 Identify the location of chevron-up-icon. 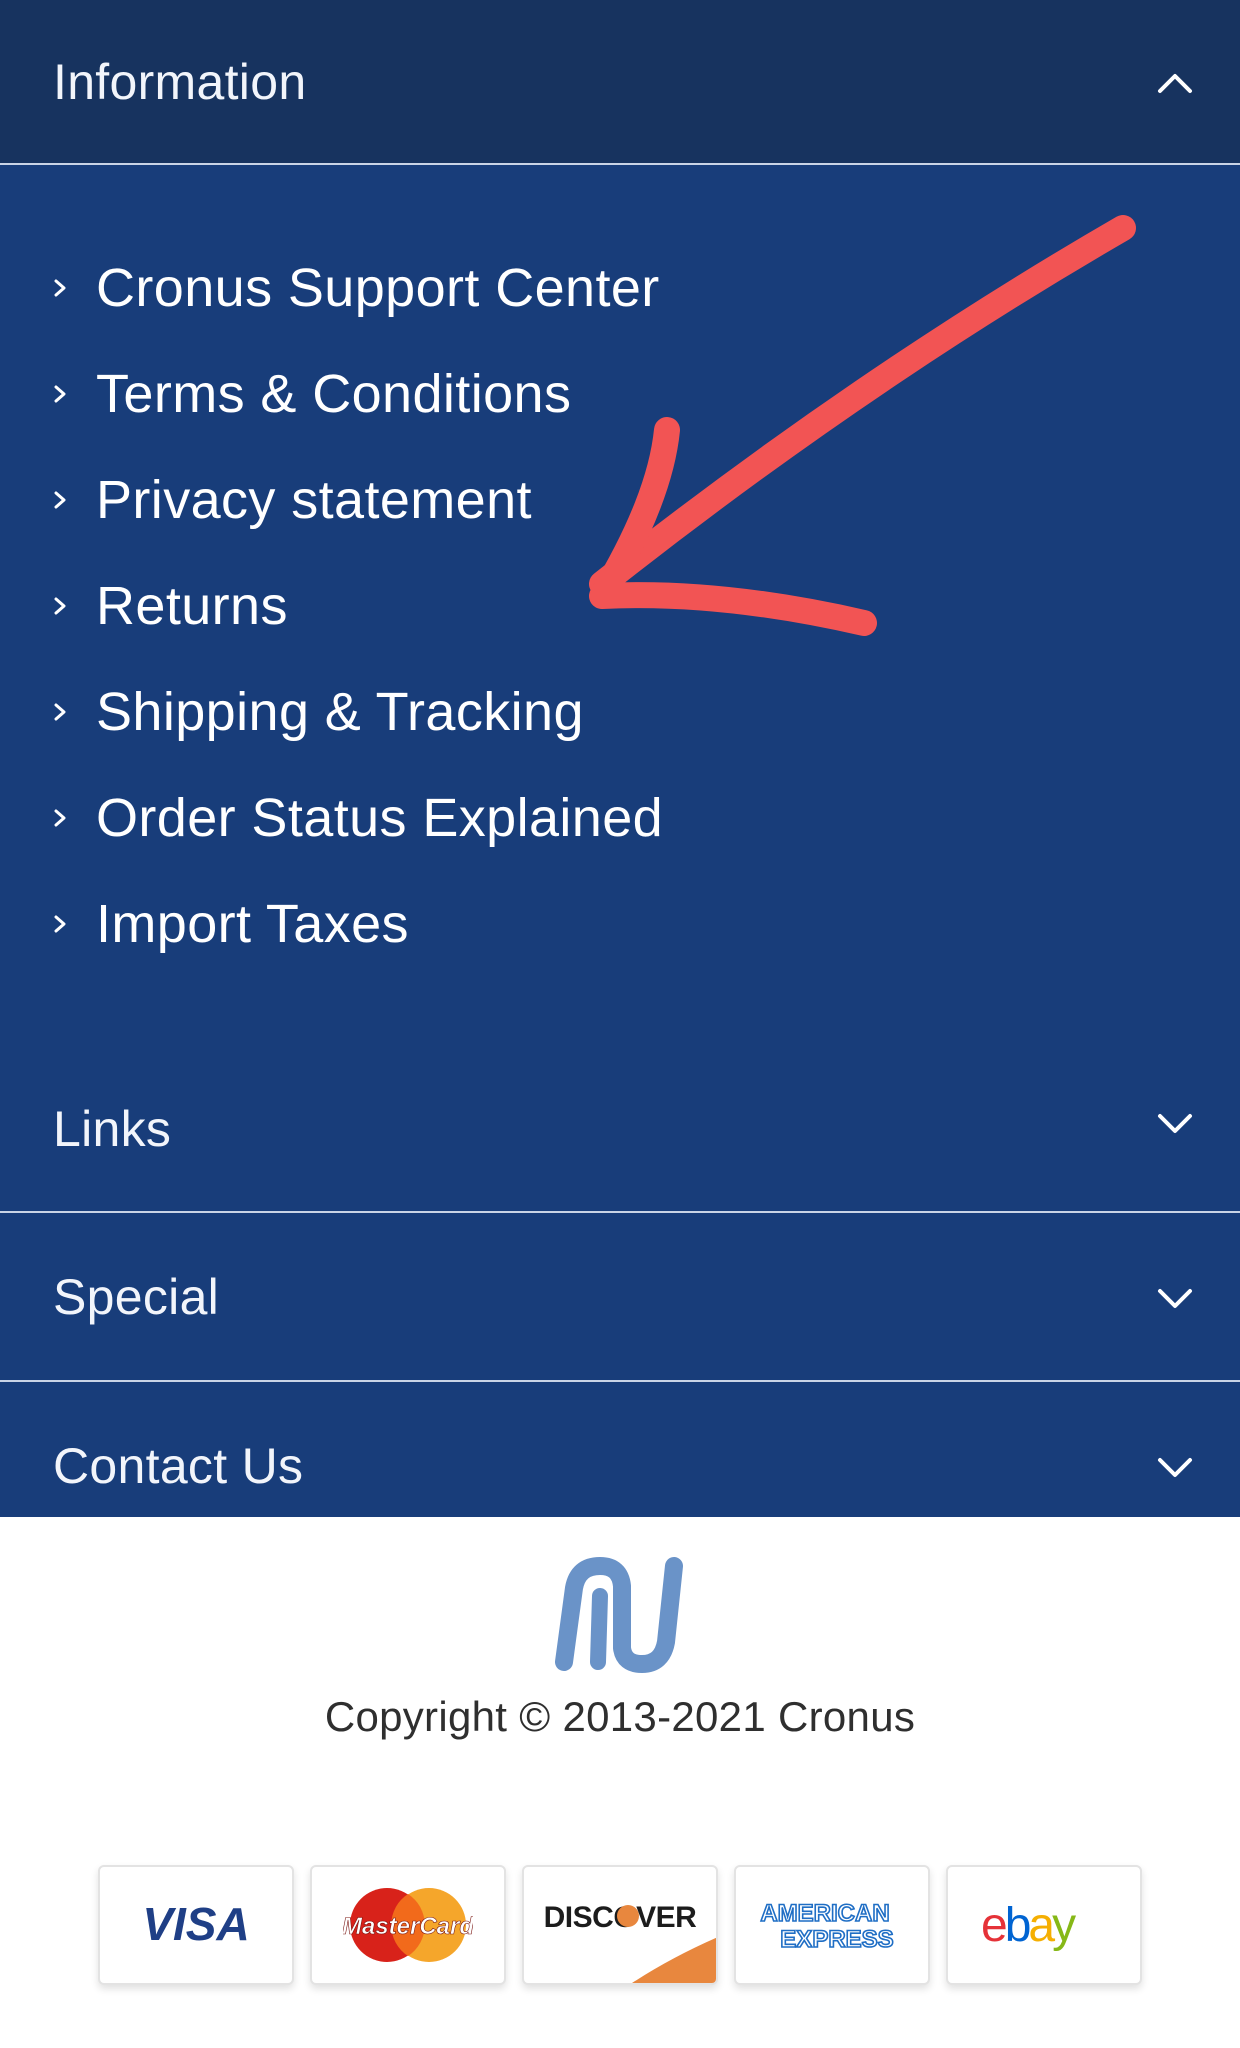
(1175, 83).